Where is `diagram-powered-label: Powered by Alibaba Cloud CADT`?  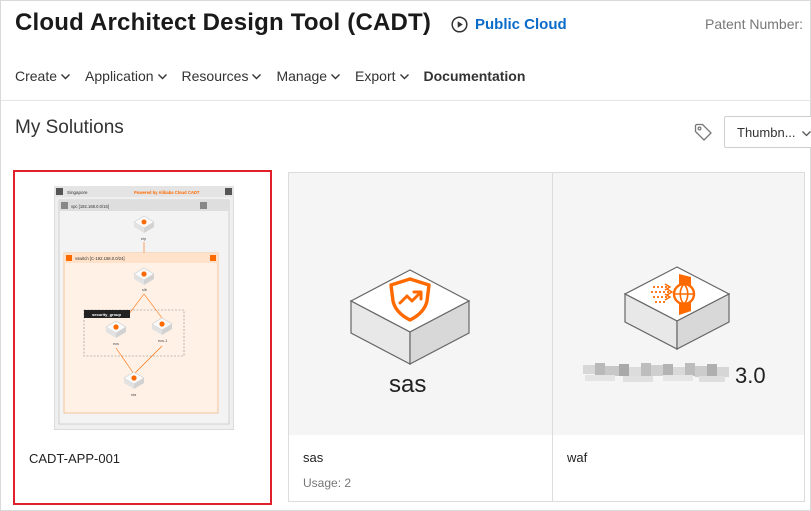
diagram-powered-label: Powered by Alibaba Cloud CADT is located at coordinates (167, 192).